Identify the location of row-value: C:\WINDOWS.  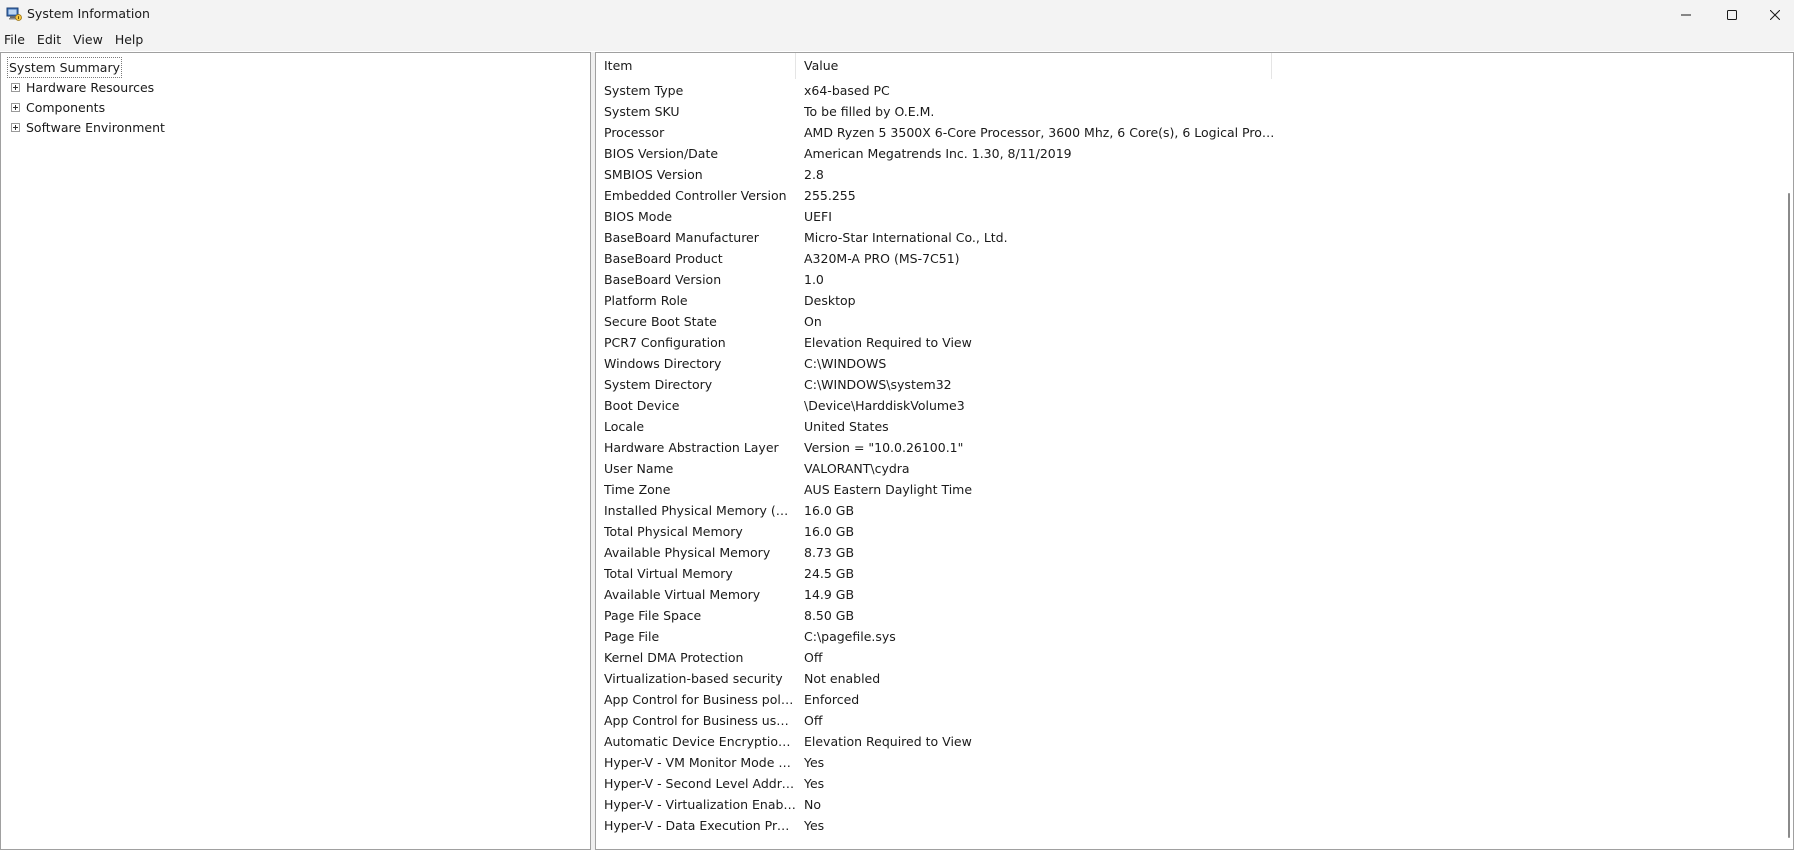
(845, 363).